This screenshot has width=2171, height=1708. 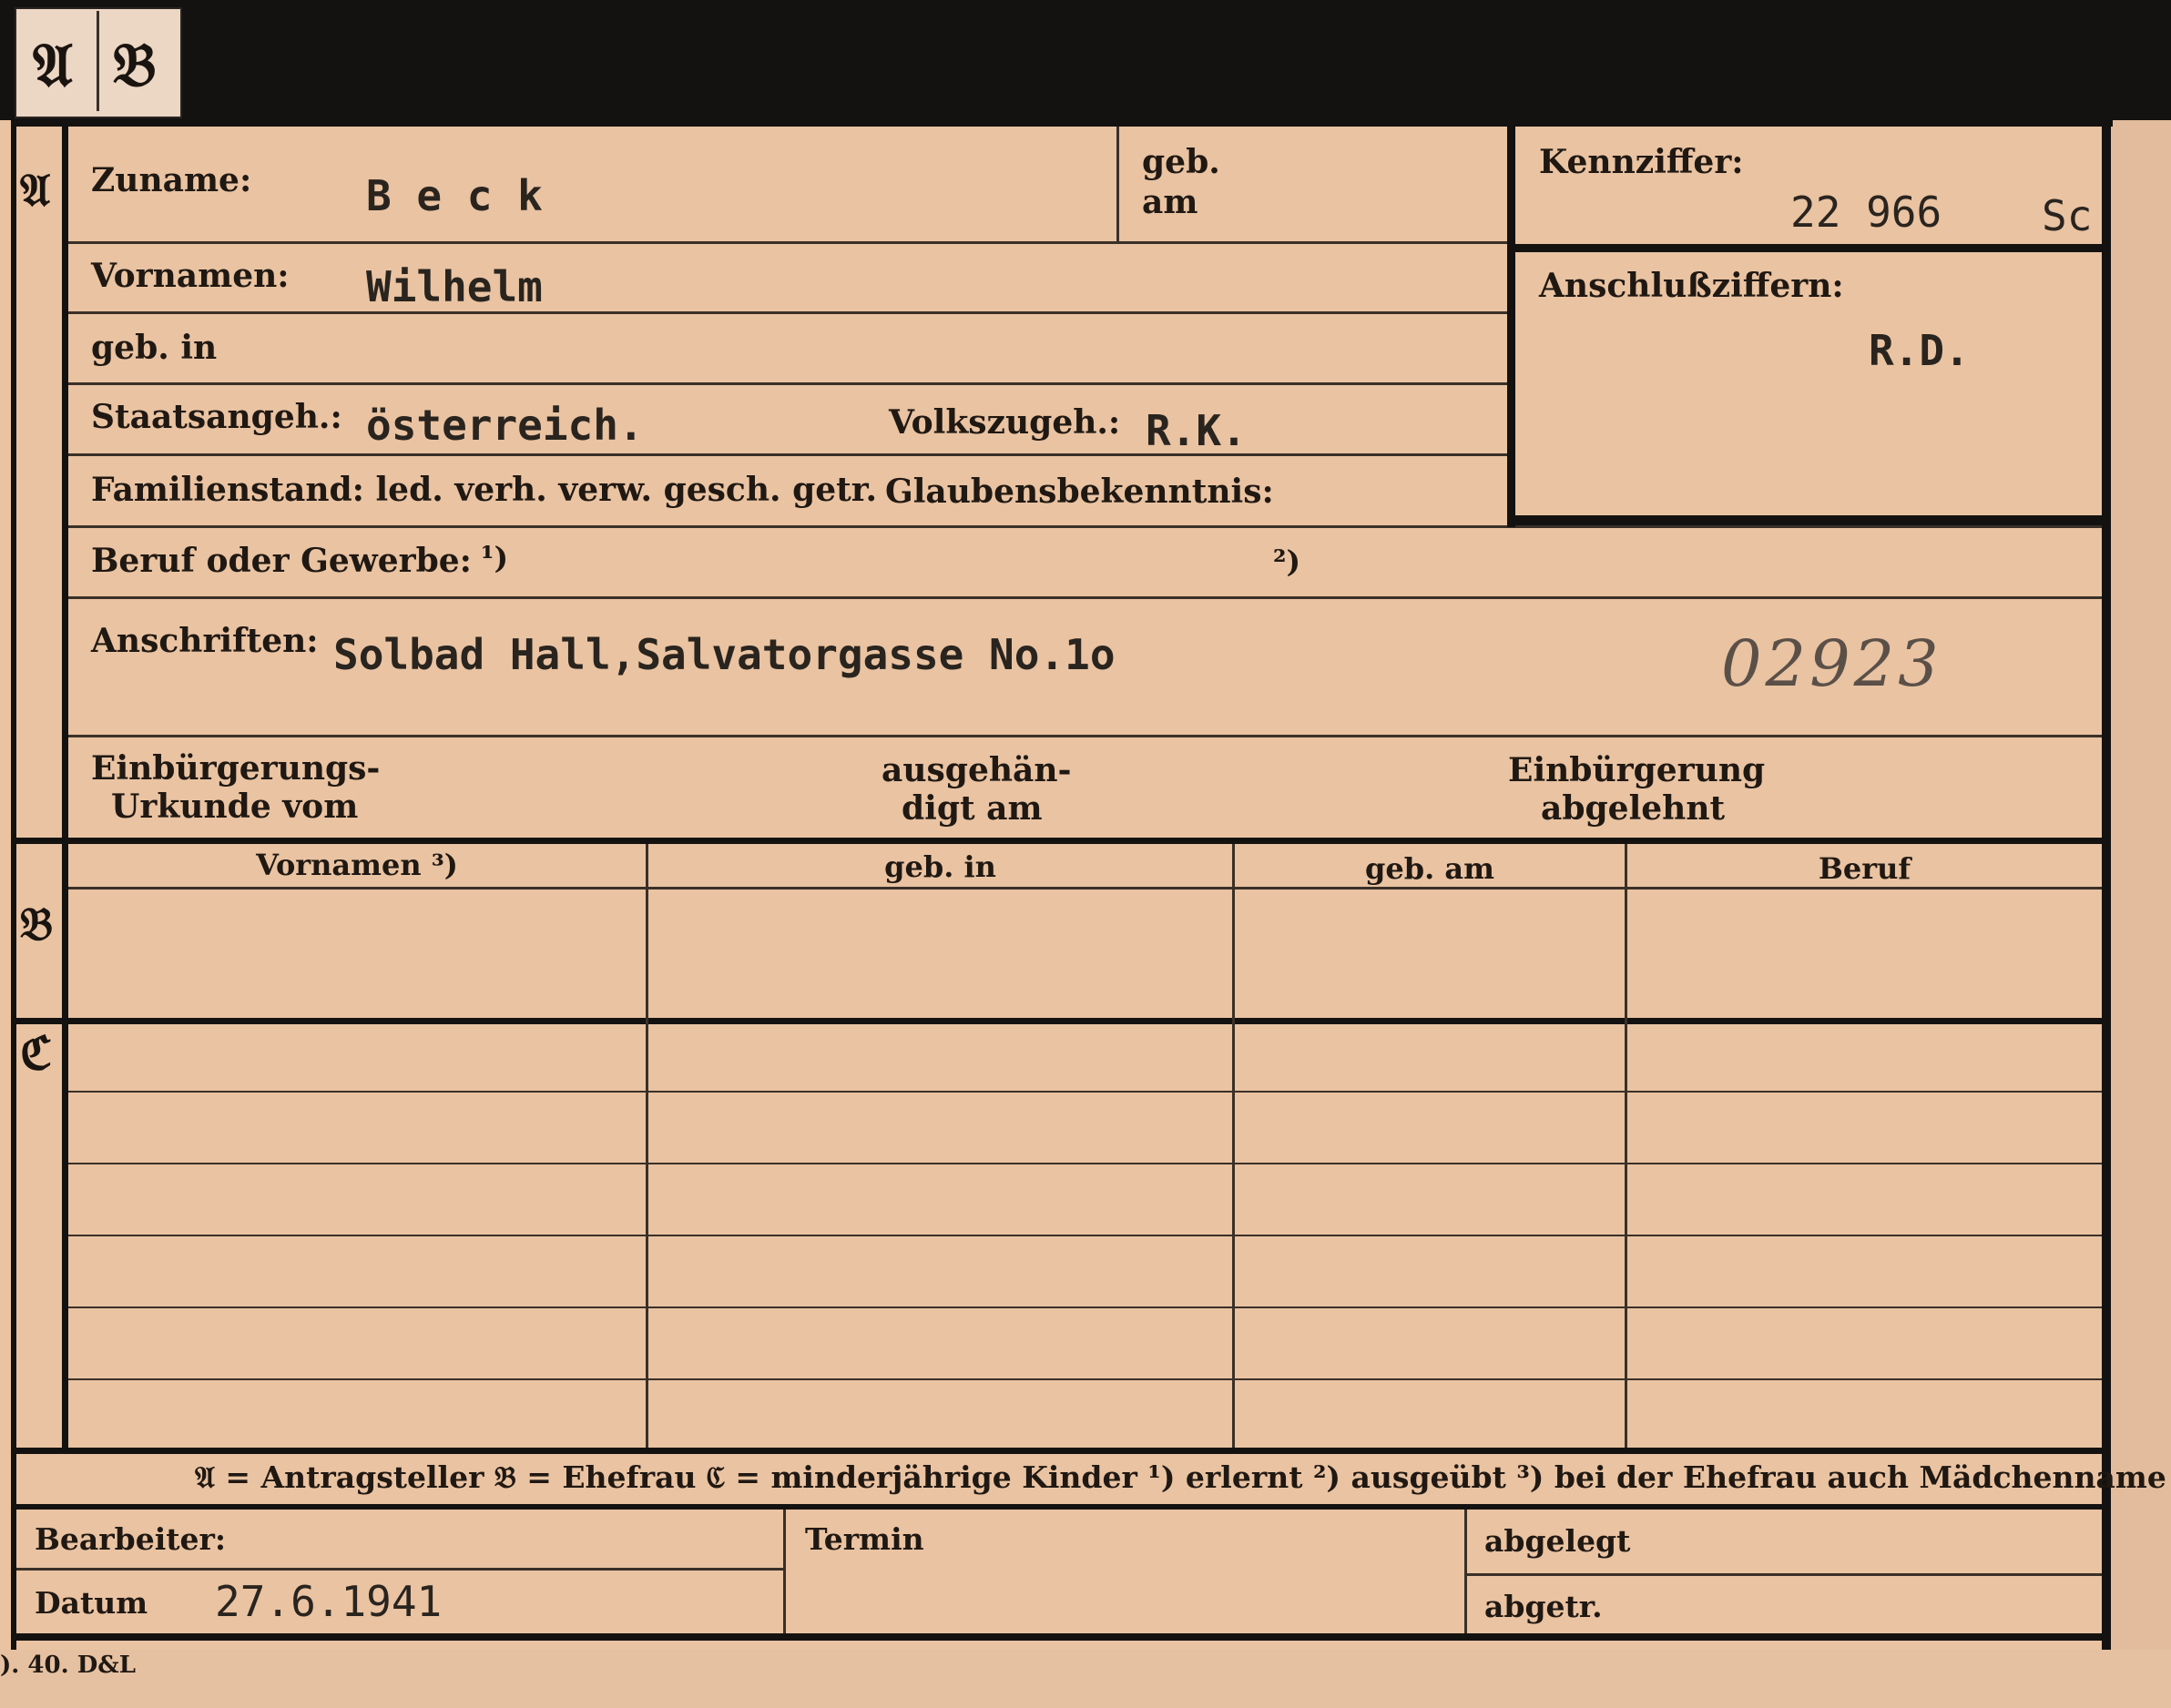 I want to click on section-column-line, so click(x=65, y=784).